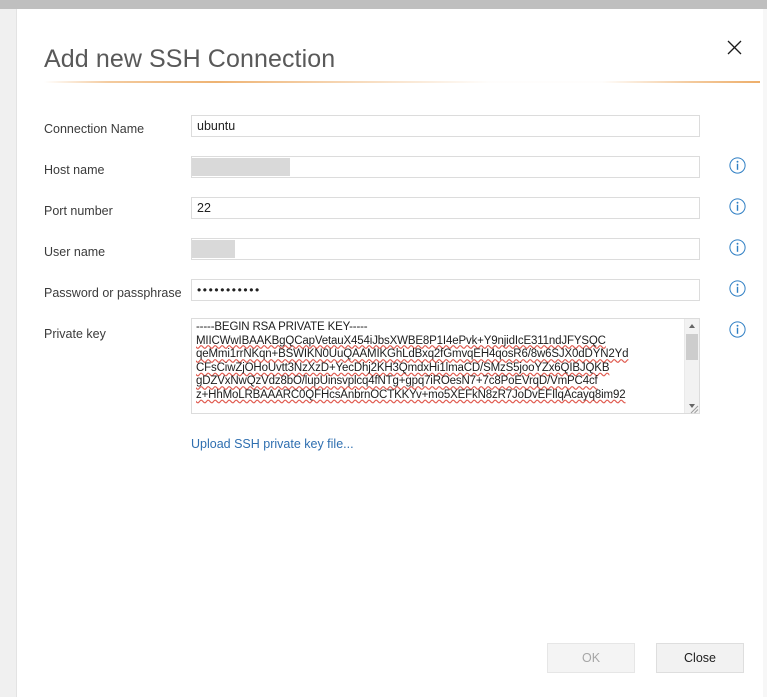 This screenshot has width=767, height=697. Describe the element at coordinates (445, 249) in the screenshot. I see `user-name-input` at that location.